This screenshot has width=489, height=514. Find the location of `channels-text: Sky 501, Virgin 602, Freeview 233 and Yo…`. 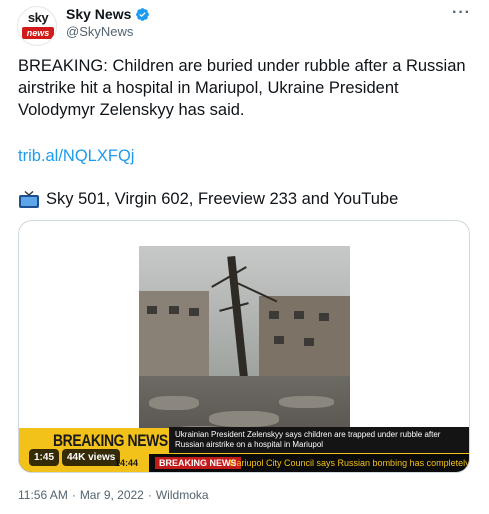

channels-text: Sky 501, Virgin 602, Freeview 233 and Yo… is located at coordinates (222, 199).